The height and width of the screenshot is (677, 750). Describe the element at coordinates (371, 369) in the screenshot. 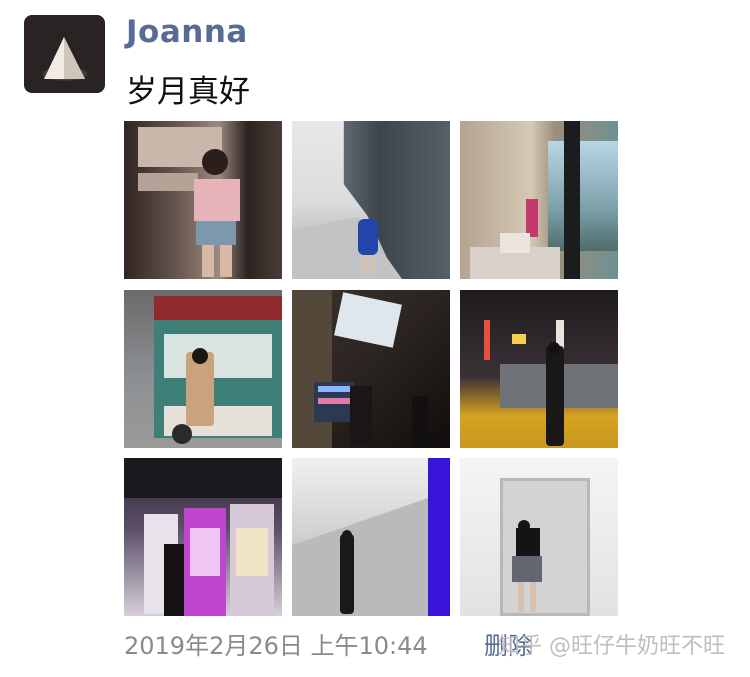

I see `photo-night-building-screen` at that location.